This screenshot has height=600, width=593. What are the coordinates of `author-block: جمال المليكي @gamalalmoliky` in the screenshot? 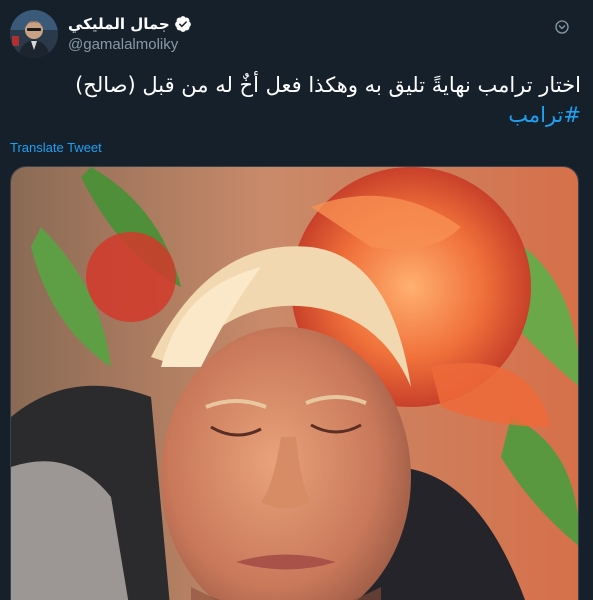 It's located at (130, 33).